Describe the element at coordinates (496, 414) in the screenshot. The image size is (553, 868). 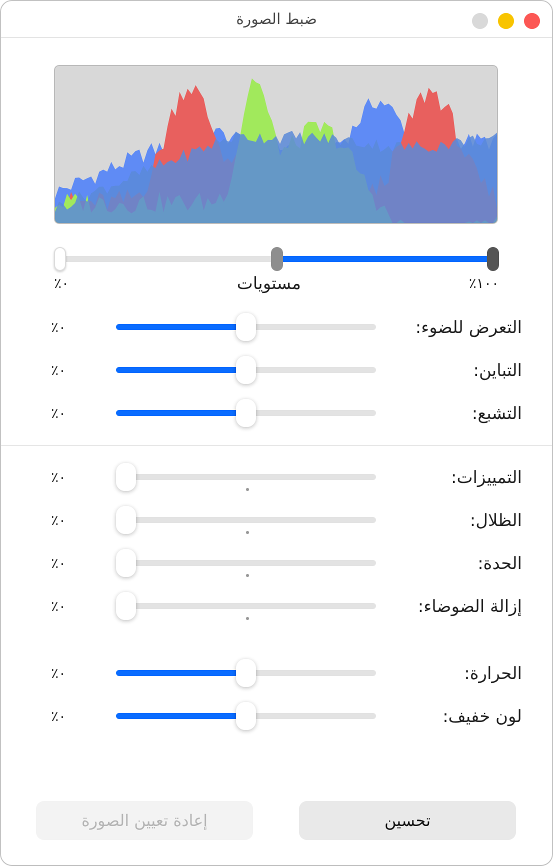
I see `slider-label: التشبع:` at that location.